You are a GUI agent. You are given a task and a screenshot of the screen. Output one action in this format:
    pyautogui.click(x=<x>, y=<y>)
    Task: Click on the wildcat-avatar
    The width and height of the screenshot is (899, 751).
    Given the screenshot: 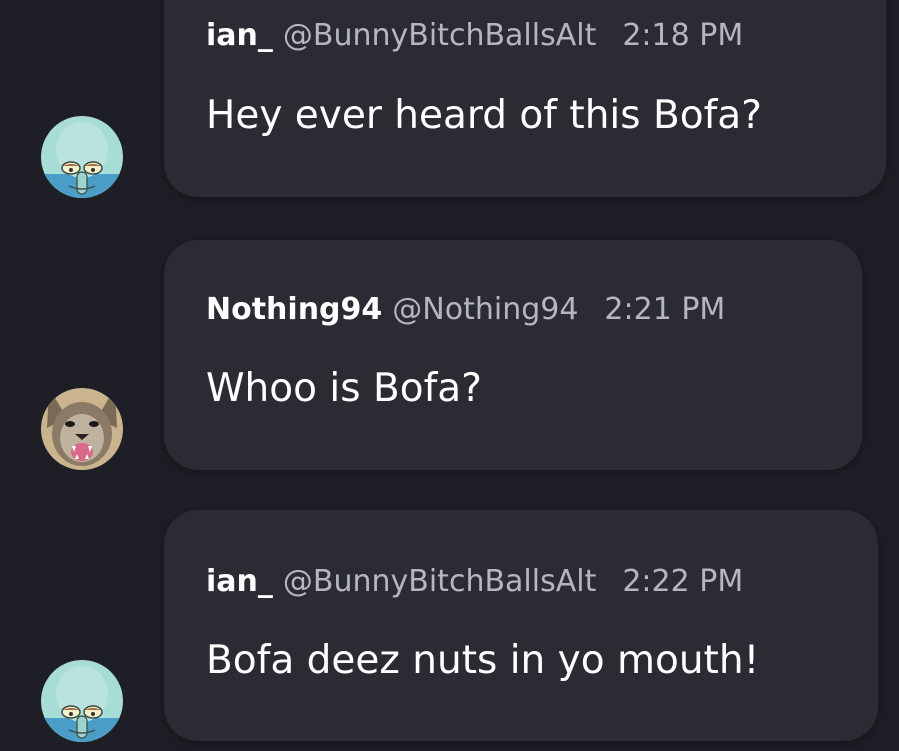 What is the action you would take?
    pyautogui.click(x=82, y=429)
    